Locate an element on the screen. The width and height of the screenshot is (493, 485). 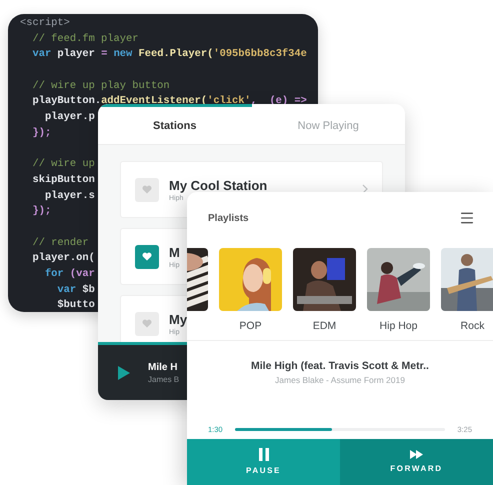
chevron-icon is located at coordinates (365, 189).